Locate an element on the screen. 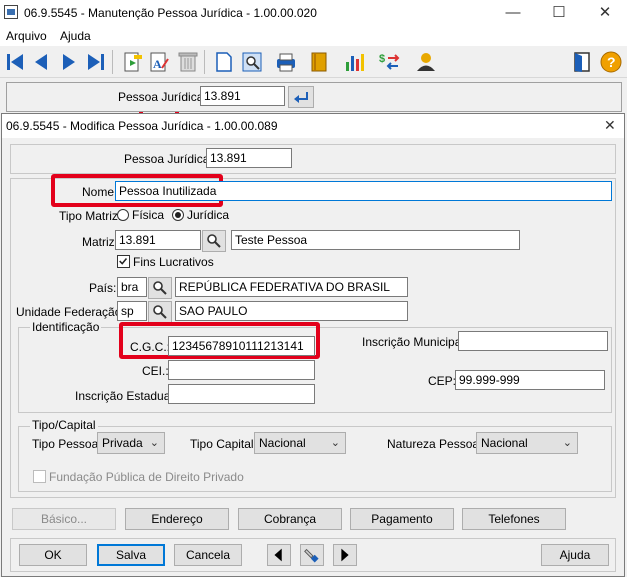  book-button is located at coordinates (319, 62).